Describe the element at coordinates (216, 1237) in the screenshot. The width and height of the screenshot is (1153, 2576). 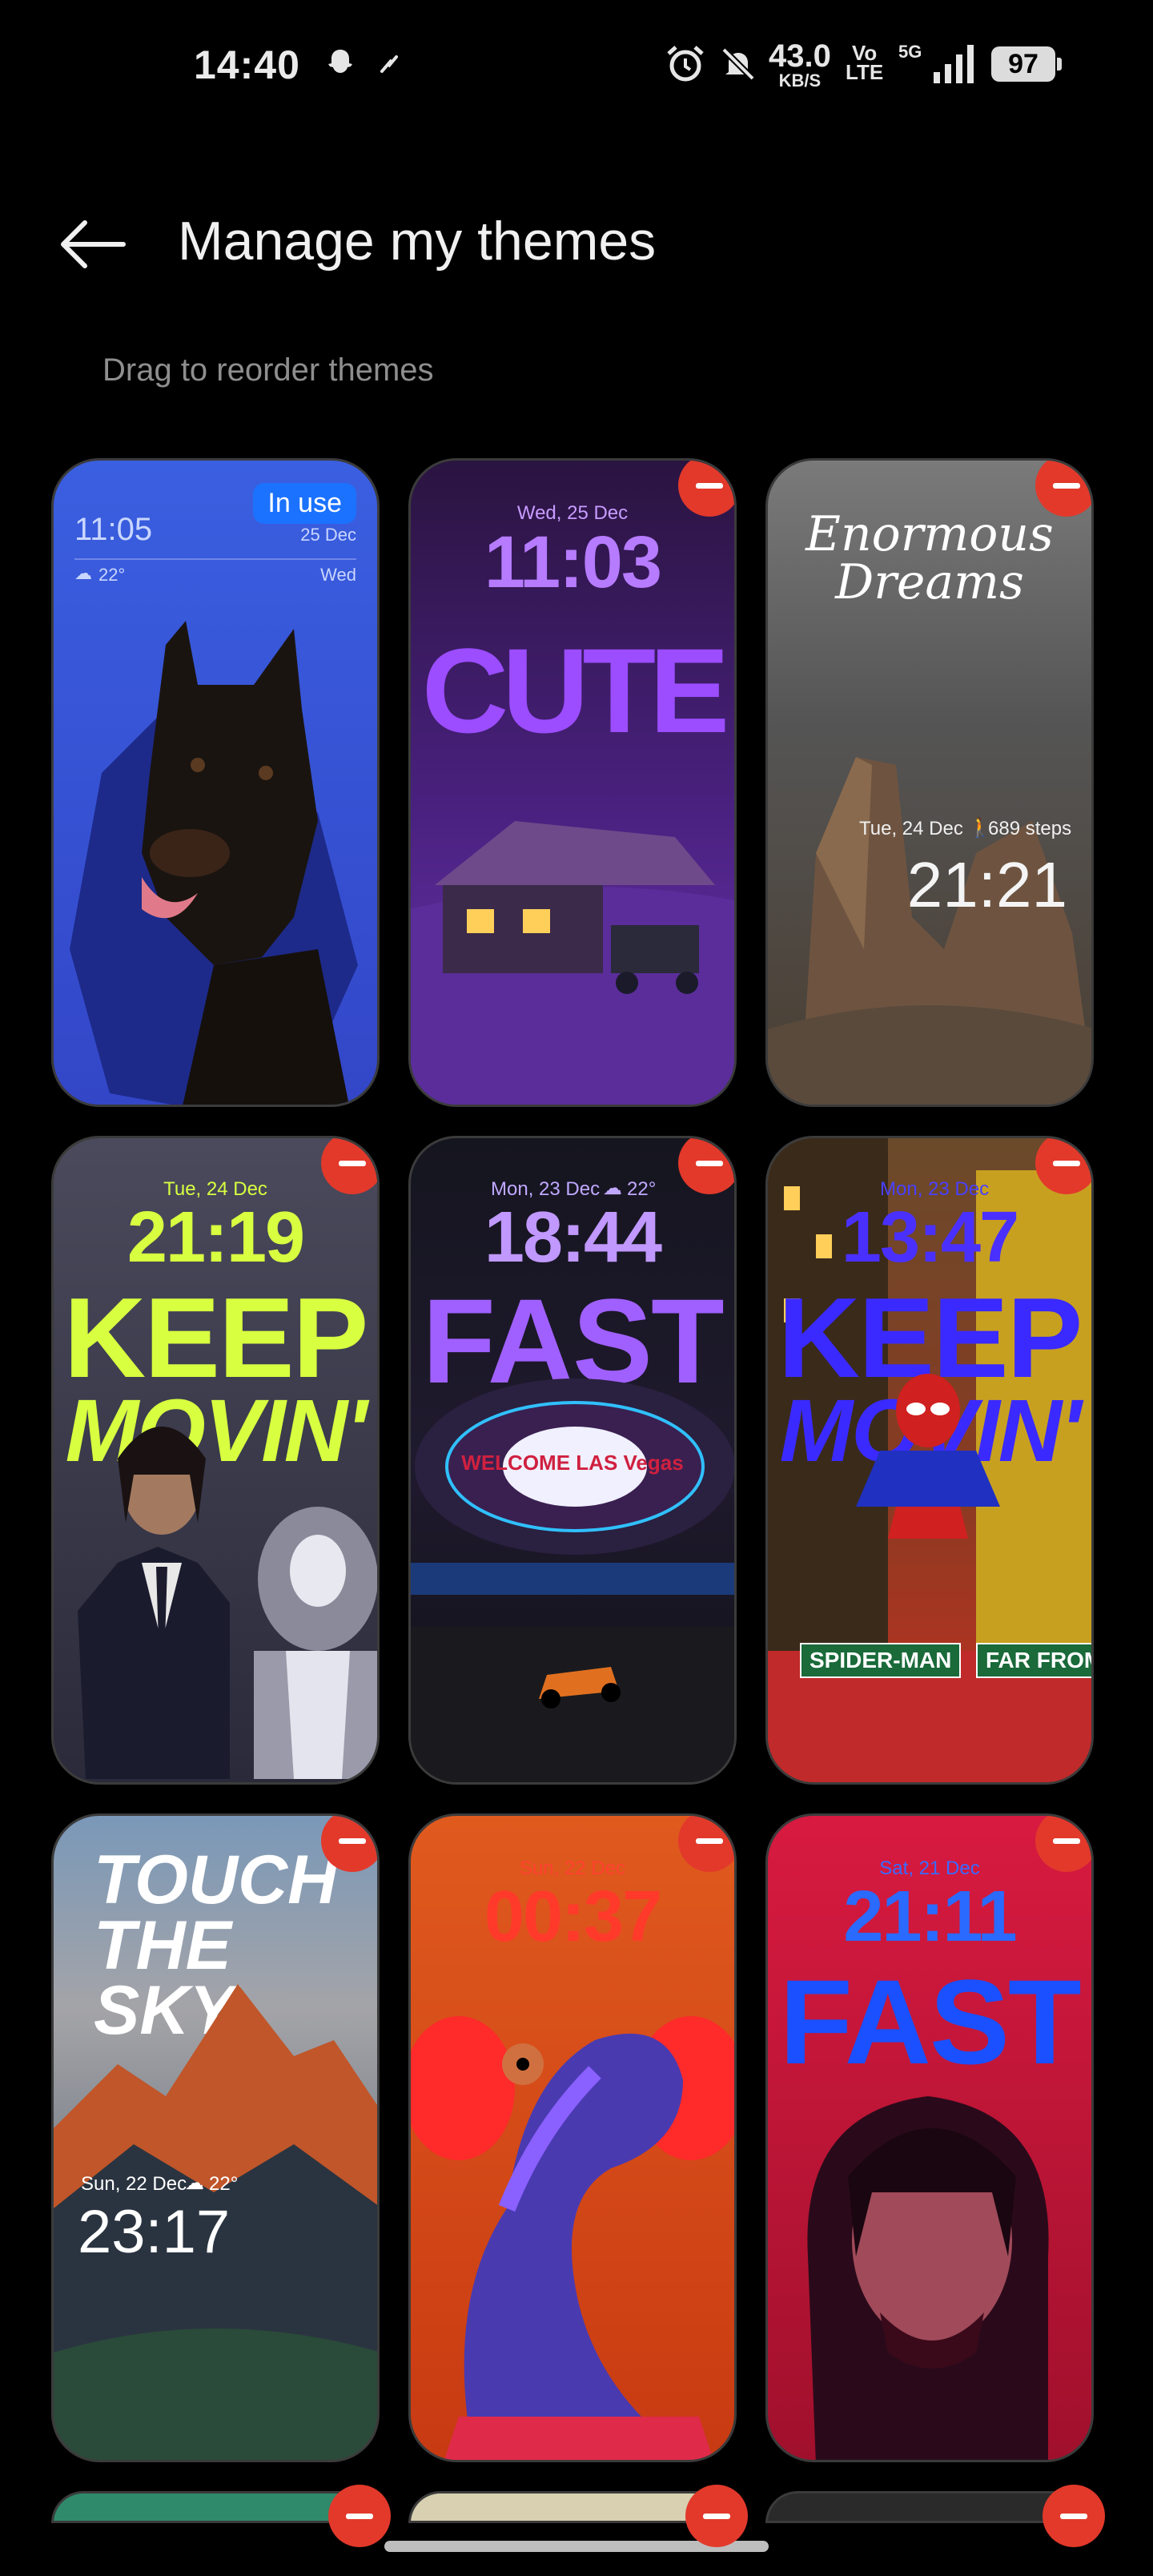
I see `theme-time: 21:19` at that location.